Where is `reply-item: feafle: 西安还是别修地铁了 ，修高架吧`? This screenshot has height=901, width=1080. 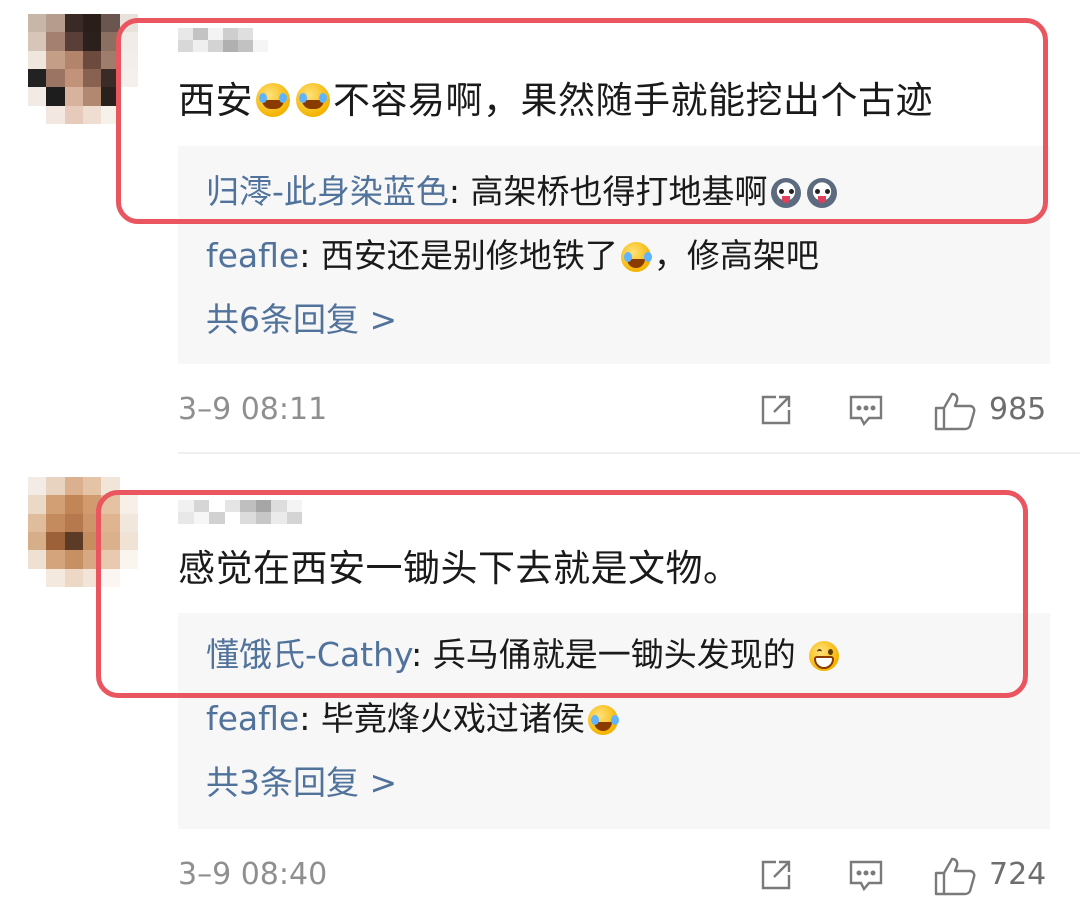 reply-item: feafle: 西安还是别修地铁了 ，修高架吧 is located at coordinates (512, 256).